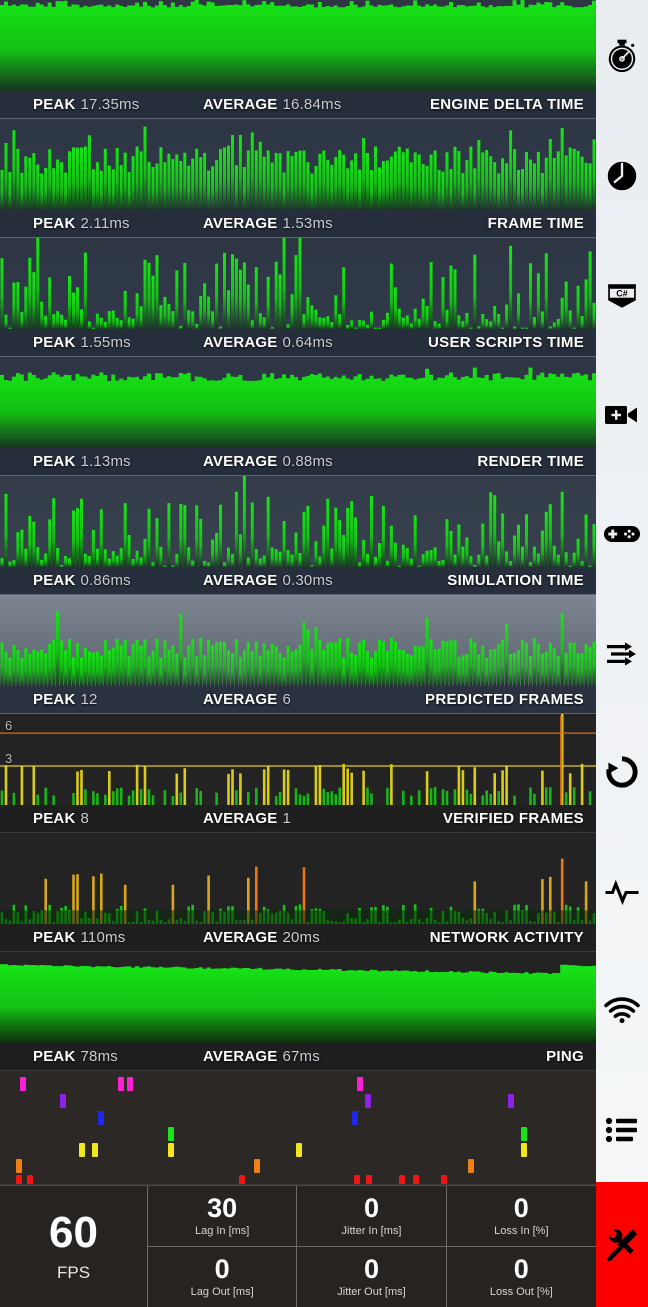 This screenshot has height=1307, width=648. What do you see at coordinates (105, 461) in the screenshot?
I see `peak-value: 1.13ms` at bounding box center [105, 461].